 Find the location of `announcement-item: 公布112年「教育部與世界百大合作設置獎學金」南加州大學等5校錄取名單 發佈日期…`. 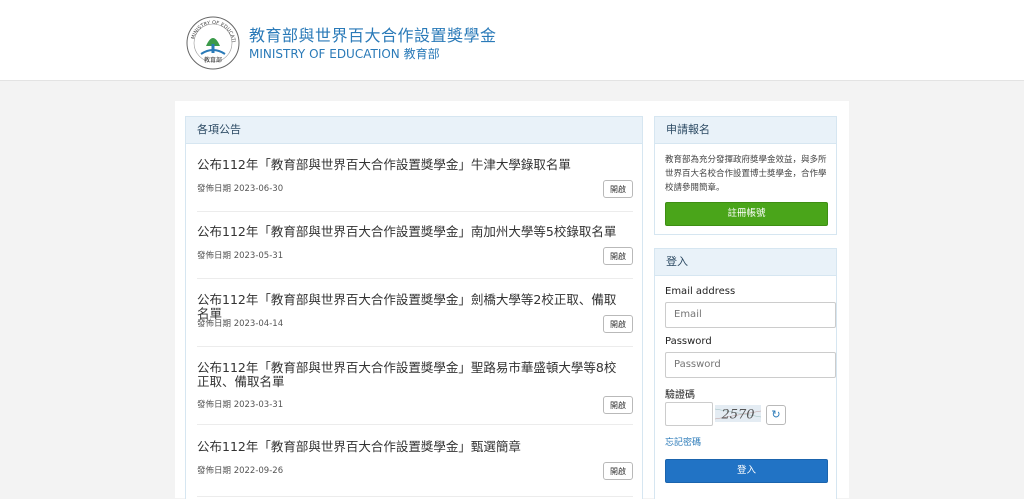

announcement-item: 公布112年「教育部與世界百大合作設置獎學金」南加州大學等5校錄取名單 發佈日期… is located at coordinates (415, 252).